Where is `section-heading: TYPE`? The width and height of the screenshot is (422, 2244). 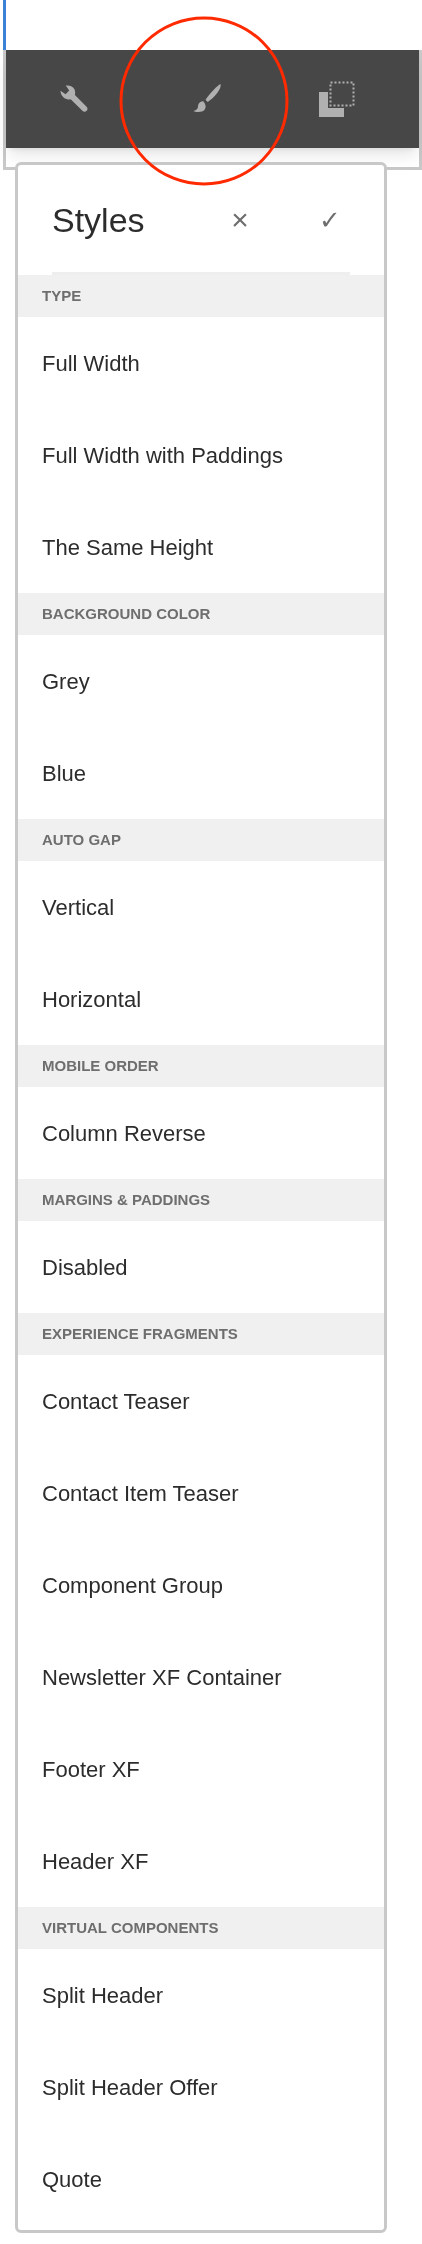 section-heading: TYPE is located at coordinates (201, 296).